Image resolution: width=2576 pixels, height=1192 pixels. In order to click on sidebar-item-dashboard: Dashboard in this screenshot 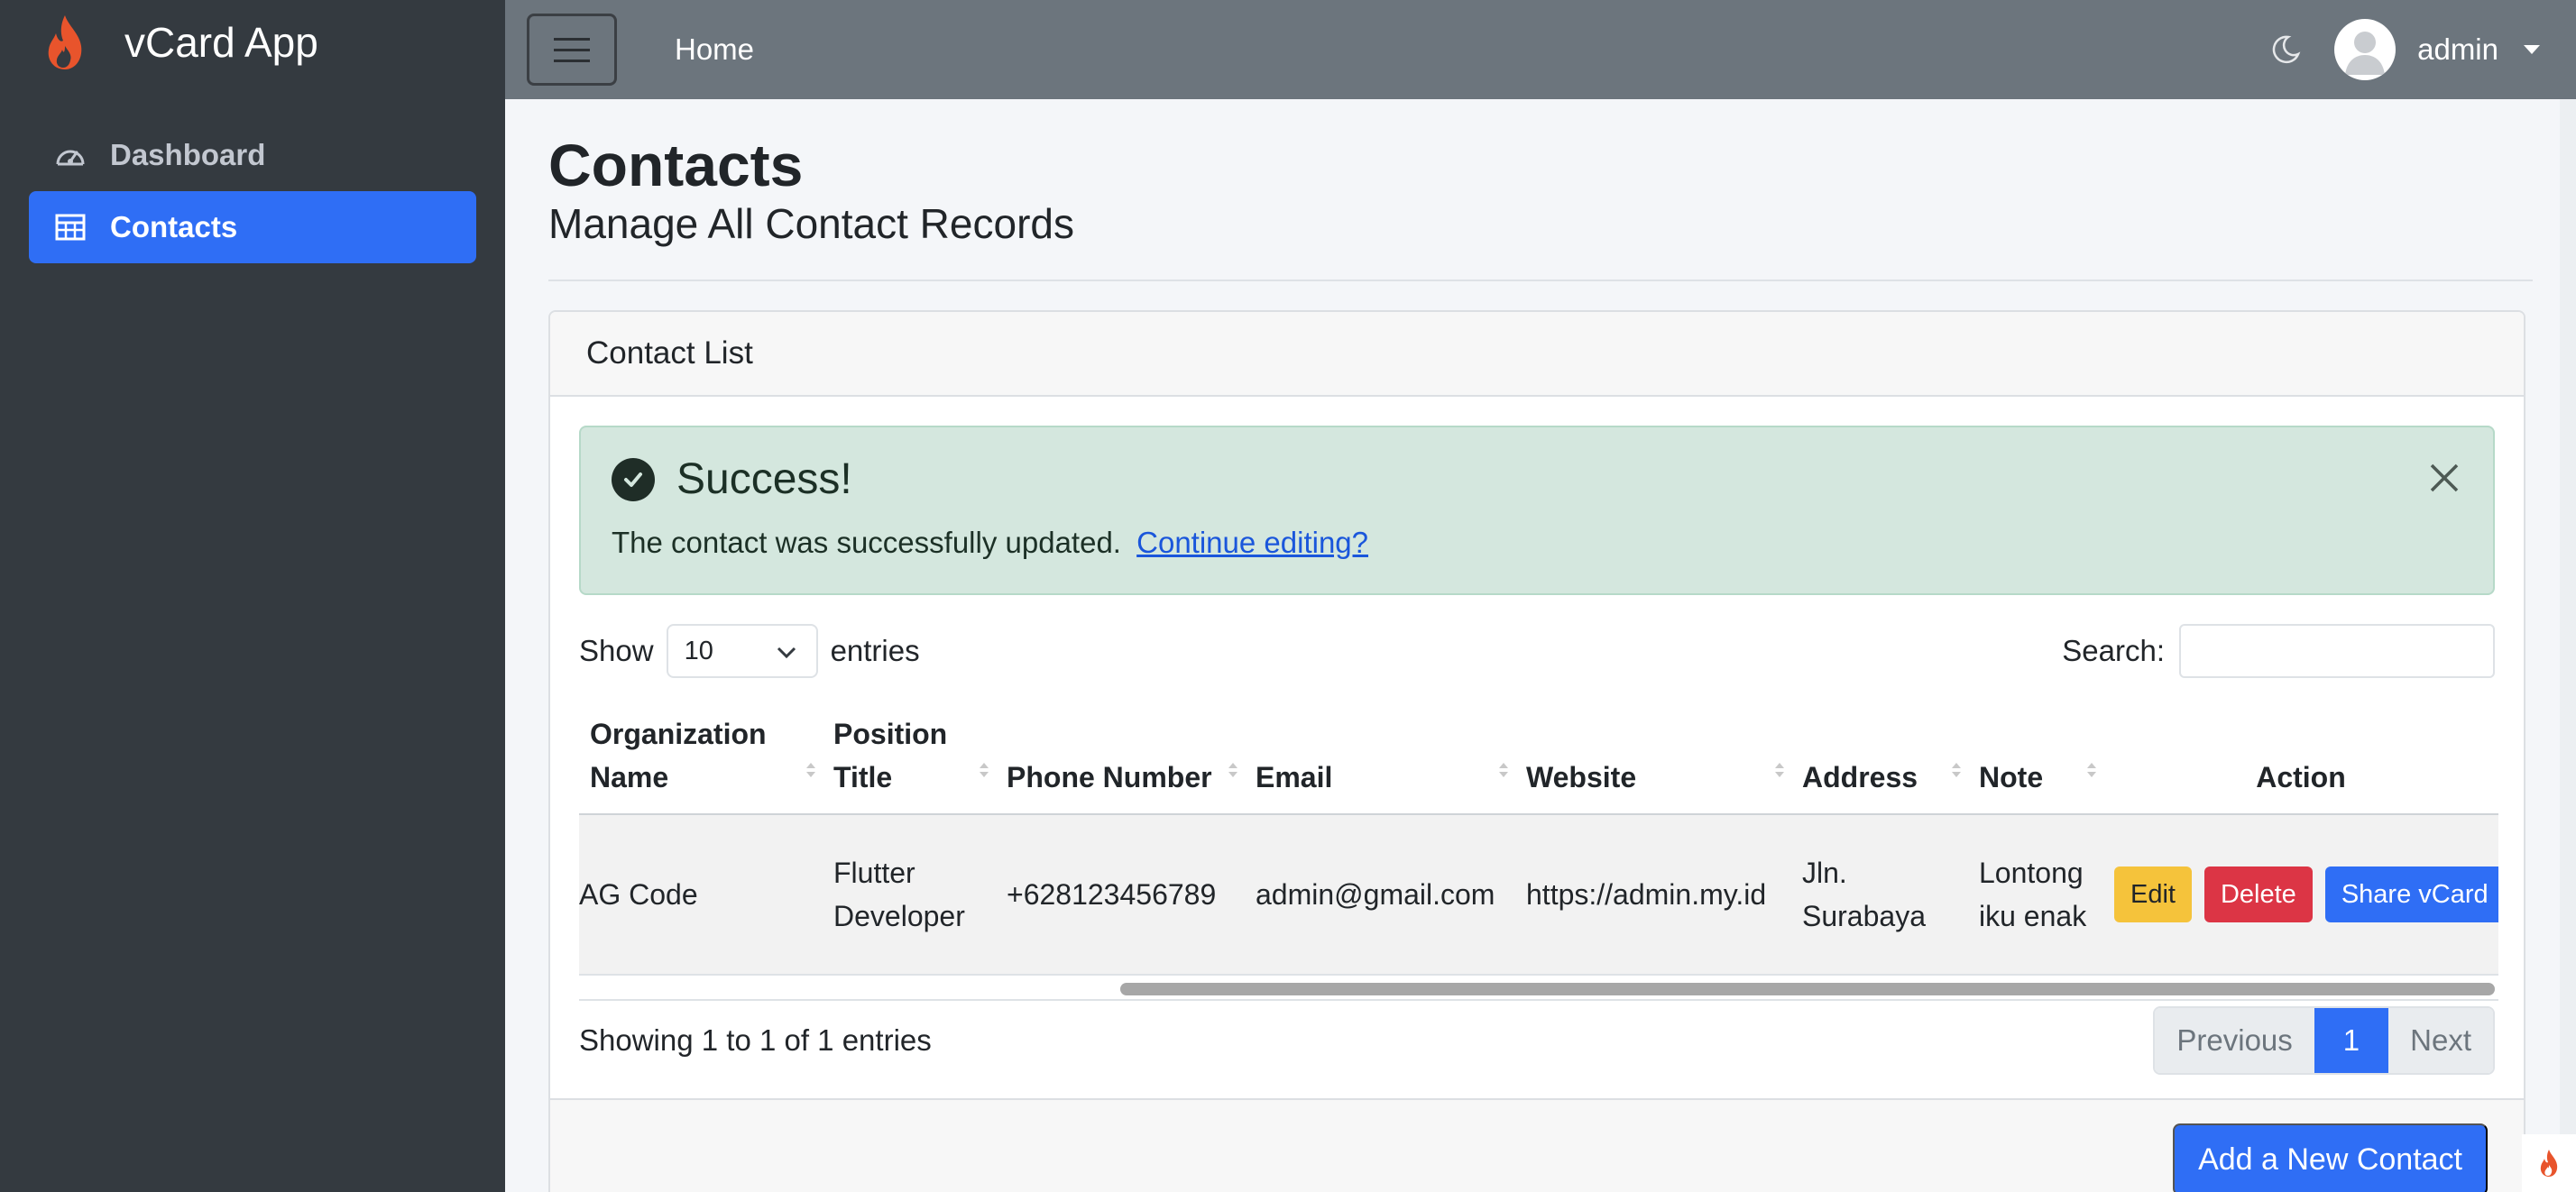, I will do `click(253, 155)`.